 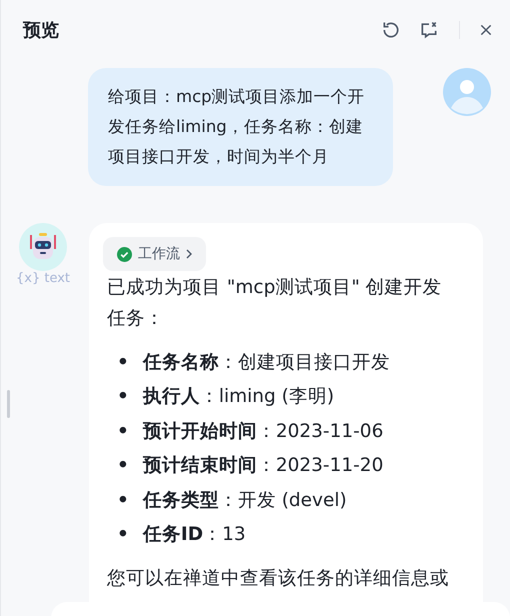 What do you see at coordinates (240, 127) in the screenshot?
I see `user-message: 给项目：mcp测试项目添加一个开发任务给liming，任务名称：创建项目接口开发，时间为半个月` at bounding box center [240, 127].